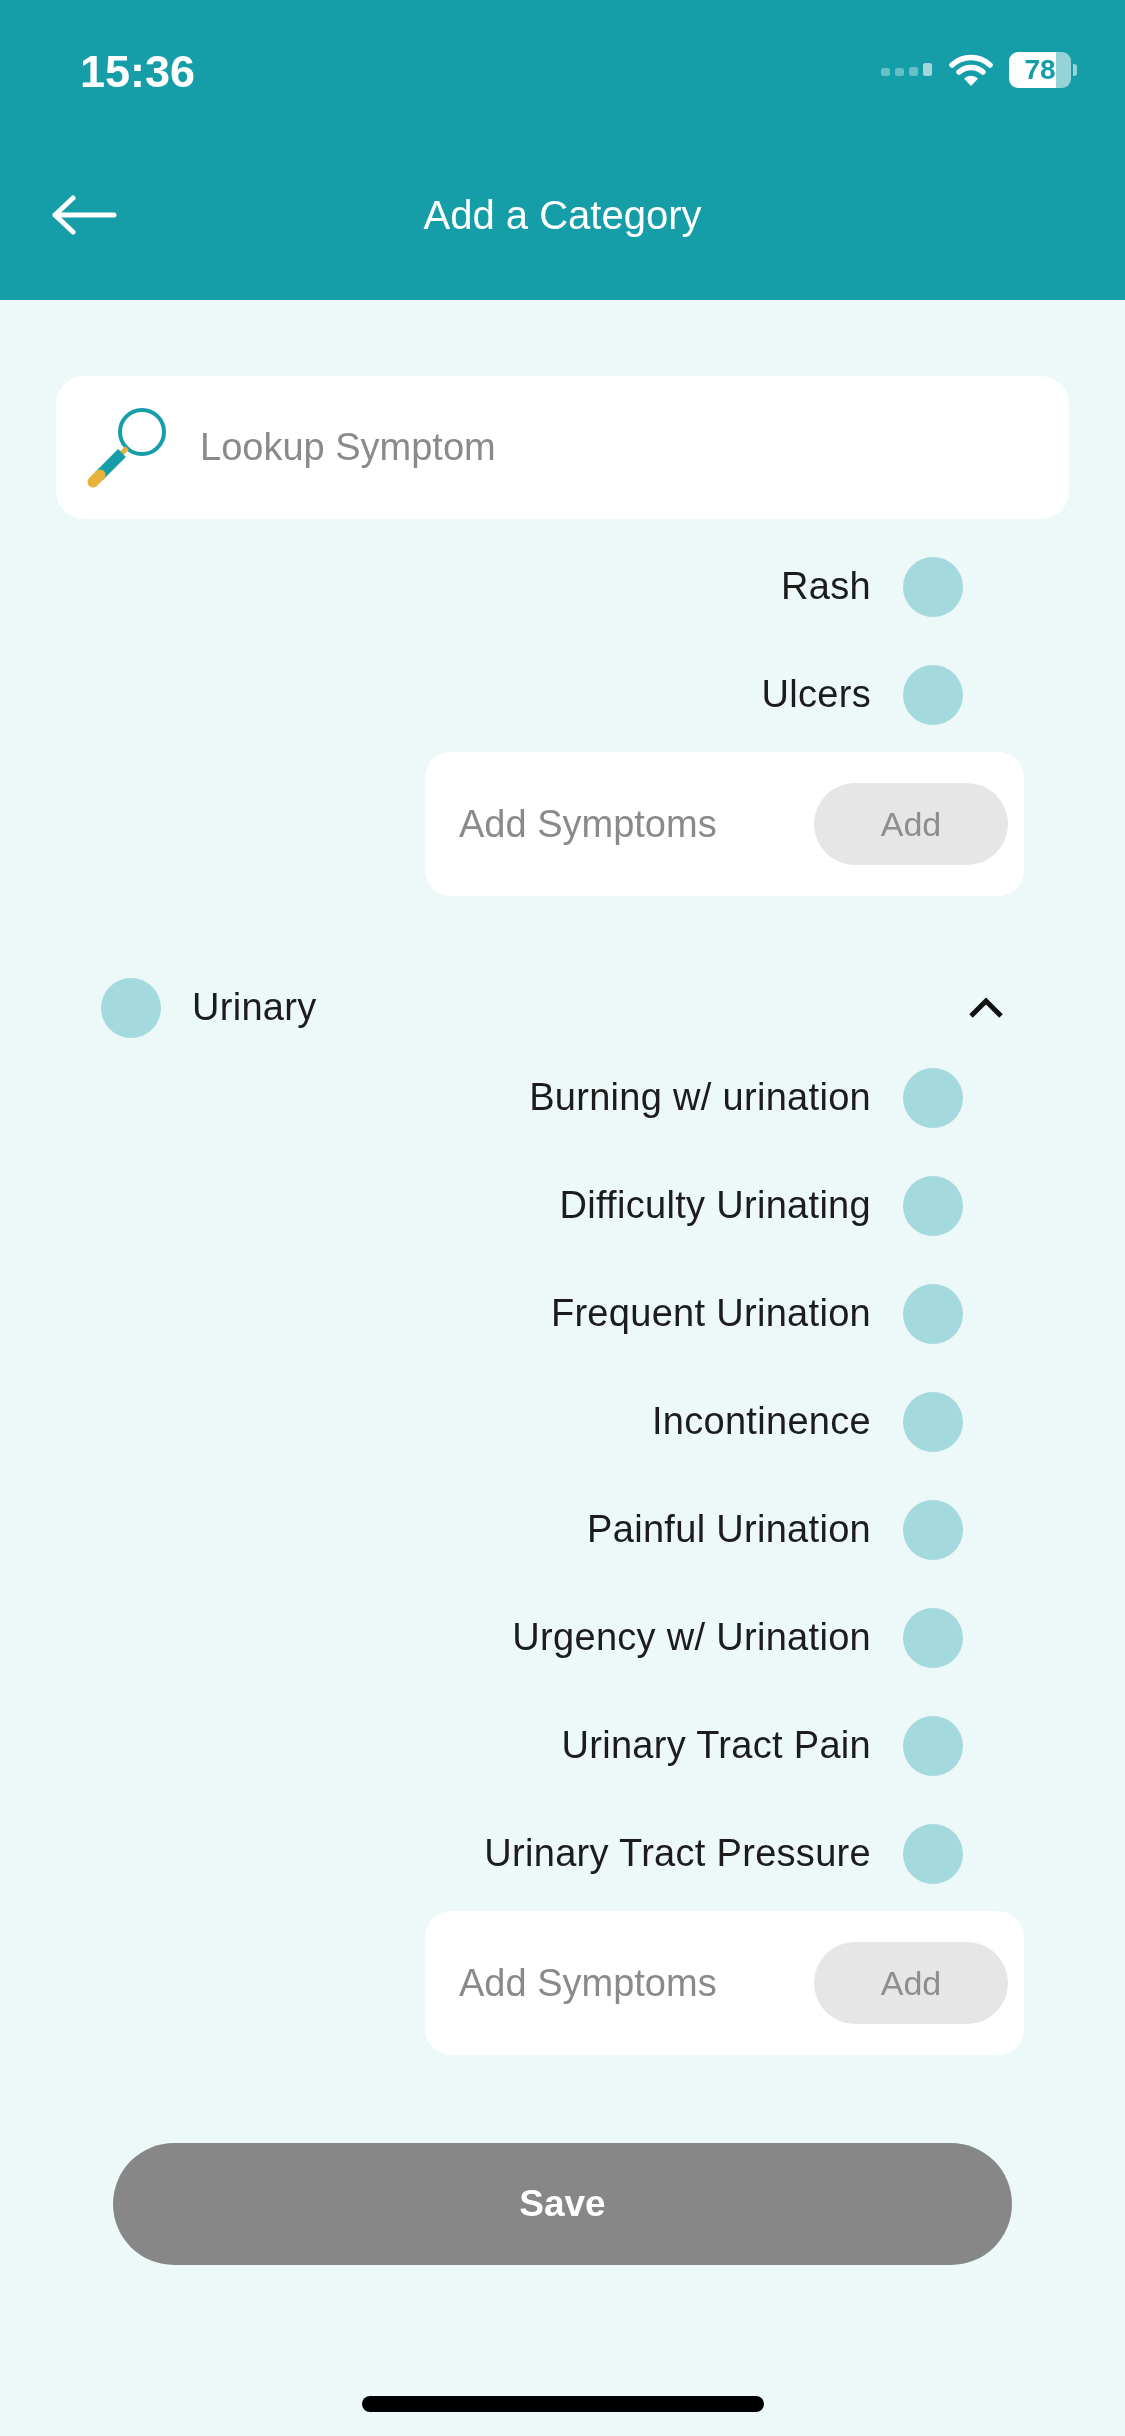 The image size is (1125, 2436). What do you see at coordinates (729, 1530) in the screenshot?
I see `symptom-label: Painful Urination` at bounding box center [729, 1530].